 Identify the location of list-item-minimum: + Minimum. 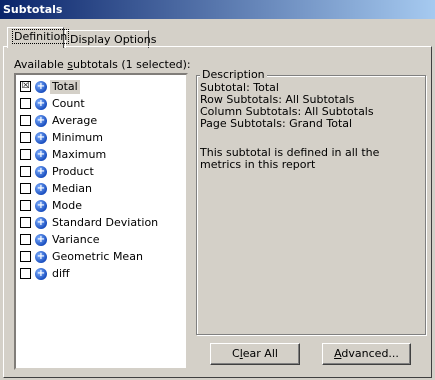
(100, 137).